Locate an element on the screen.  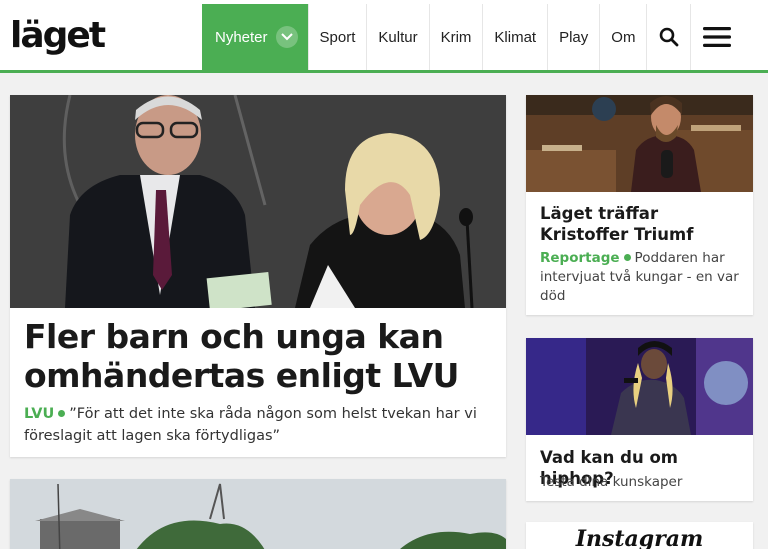
nav-item-klimat: Klimat is located at coordinates (514, 37).